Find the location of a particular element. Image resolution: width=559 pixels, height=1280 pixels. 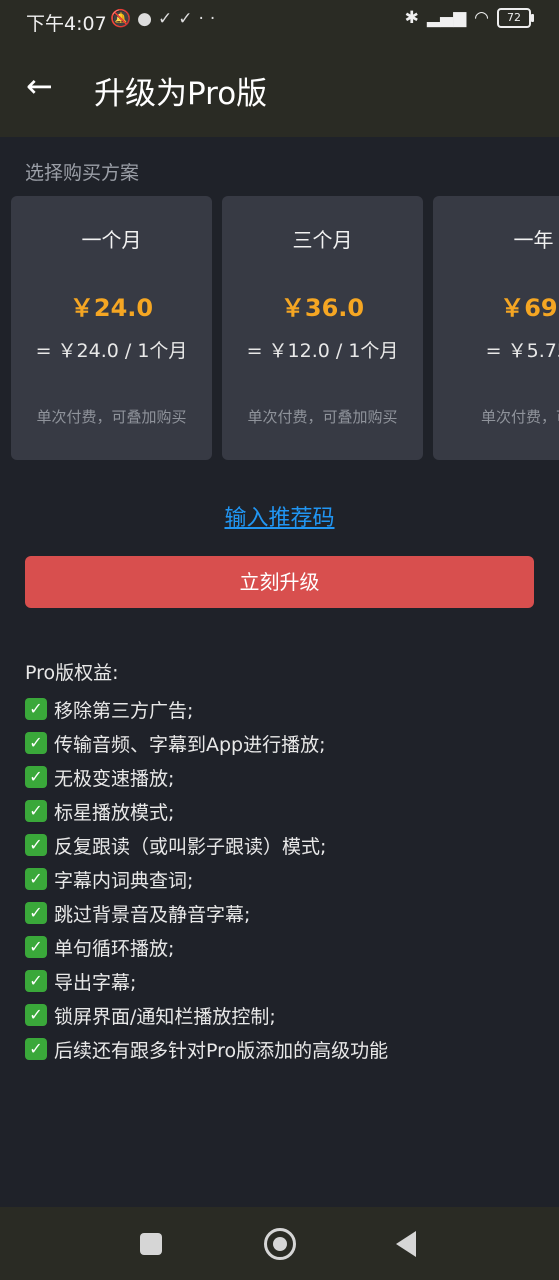

status-time: 下午4:07 is located at coordinates (66, 24).